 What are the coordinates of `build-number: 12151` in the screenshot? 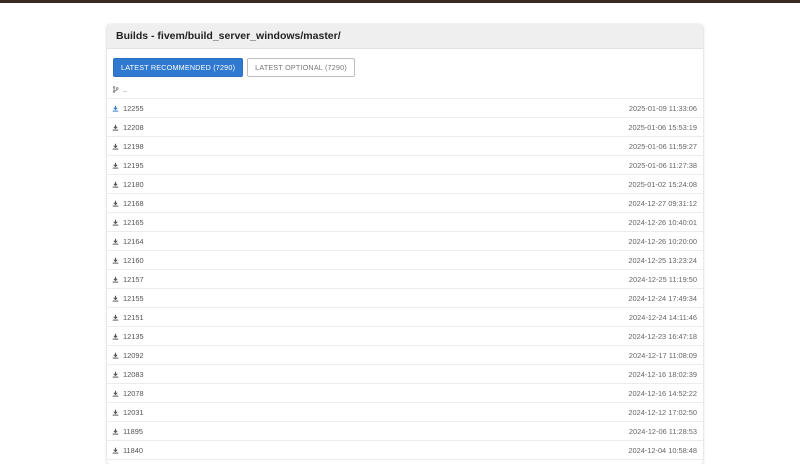 It's located at (133, 317).